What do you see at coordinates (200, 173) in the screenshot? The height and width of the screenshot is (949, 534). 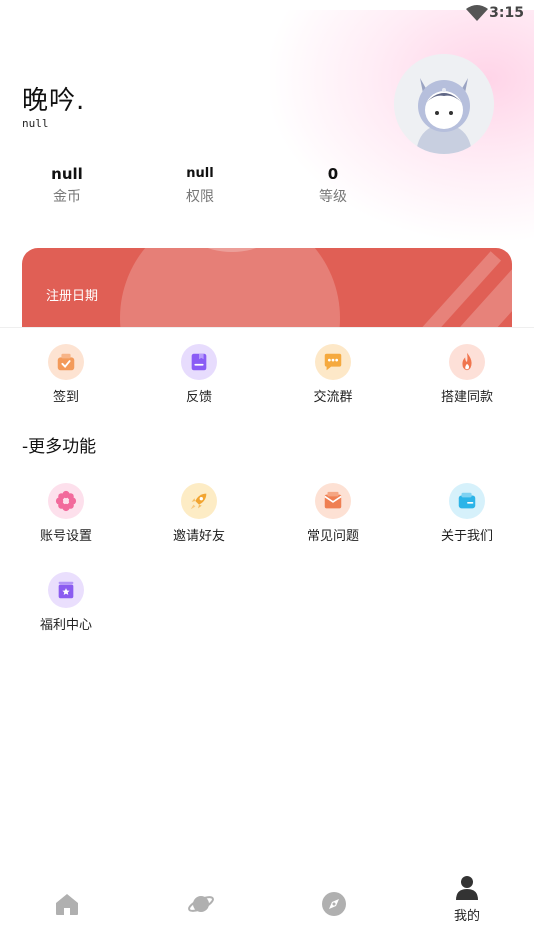 I see `stat-permission-value: null` at bounding box center [200, 173].